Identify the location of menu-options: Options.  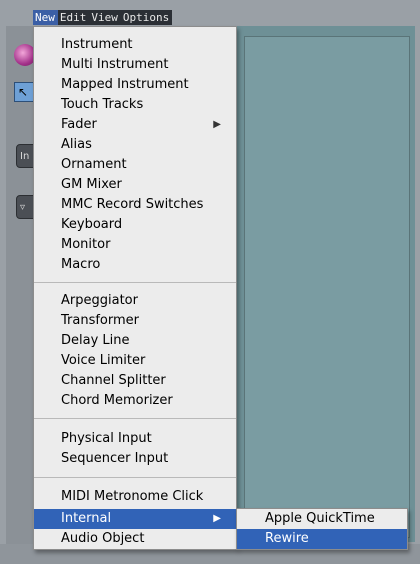
(146, 17).